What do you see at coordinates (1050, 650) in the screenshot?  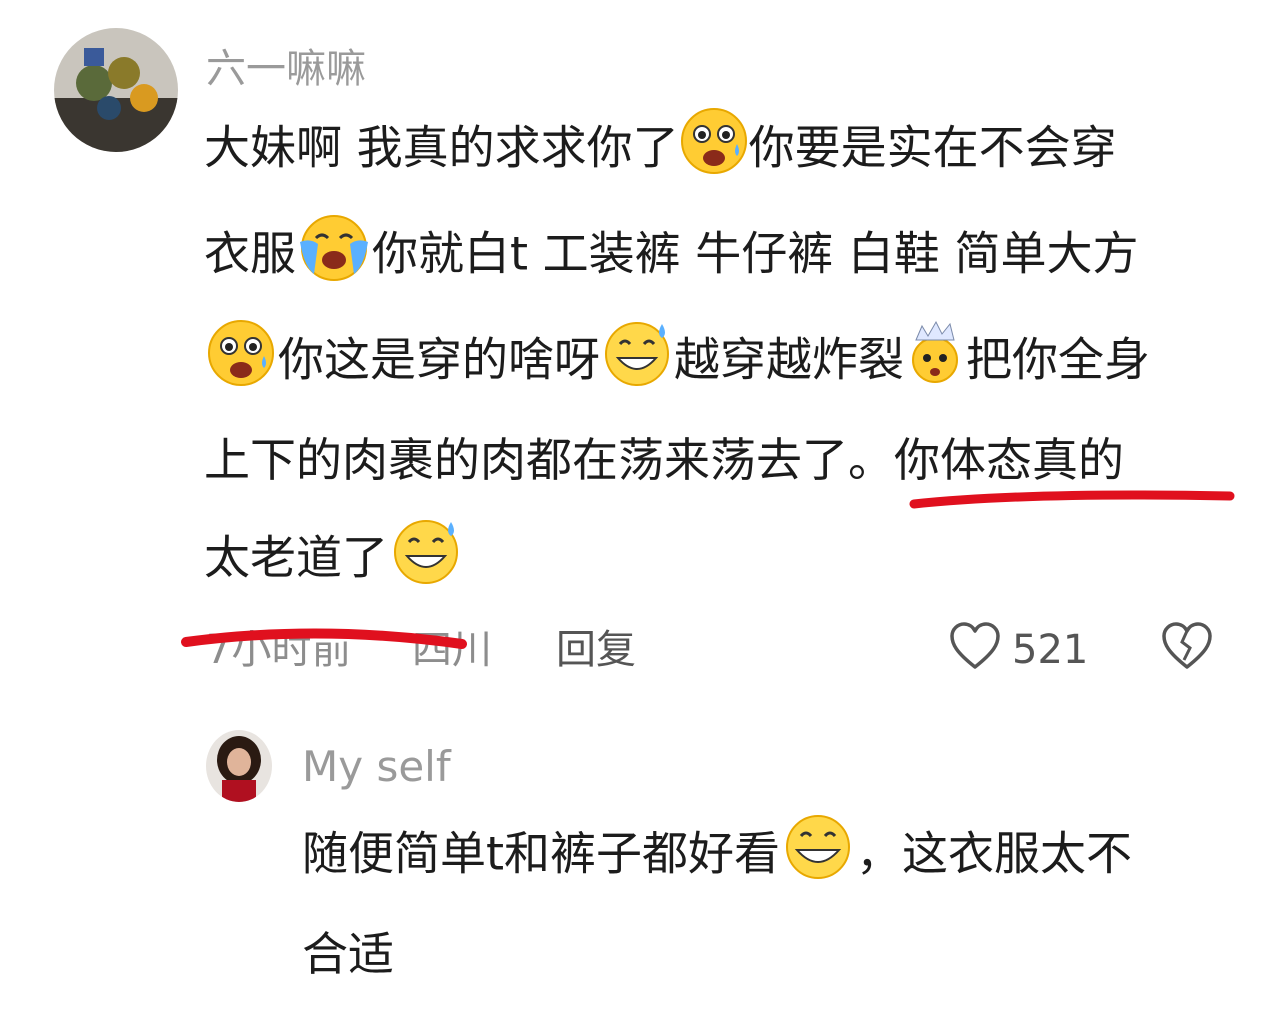 I see `like-count: 521` at bounding box center [1050, 650].